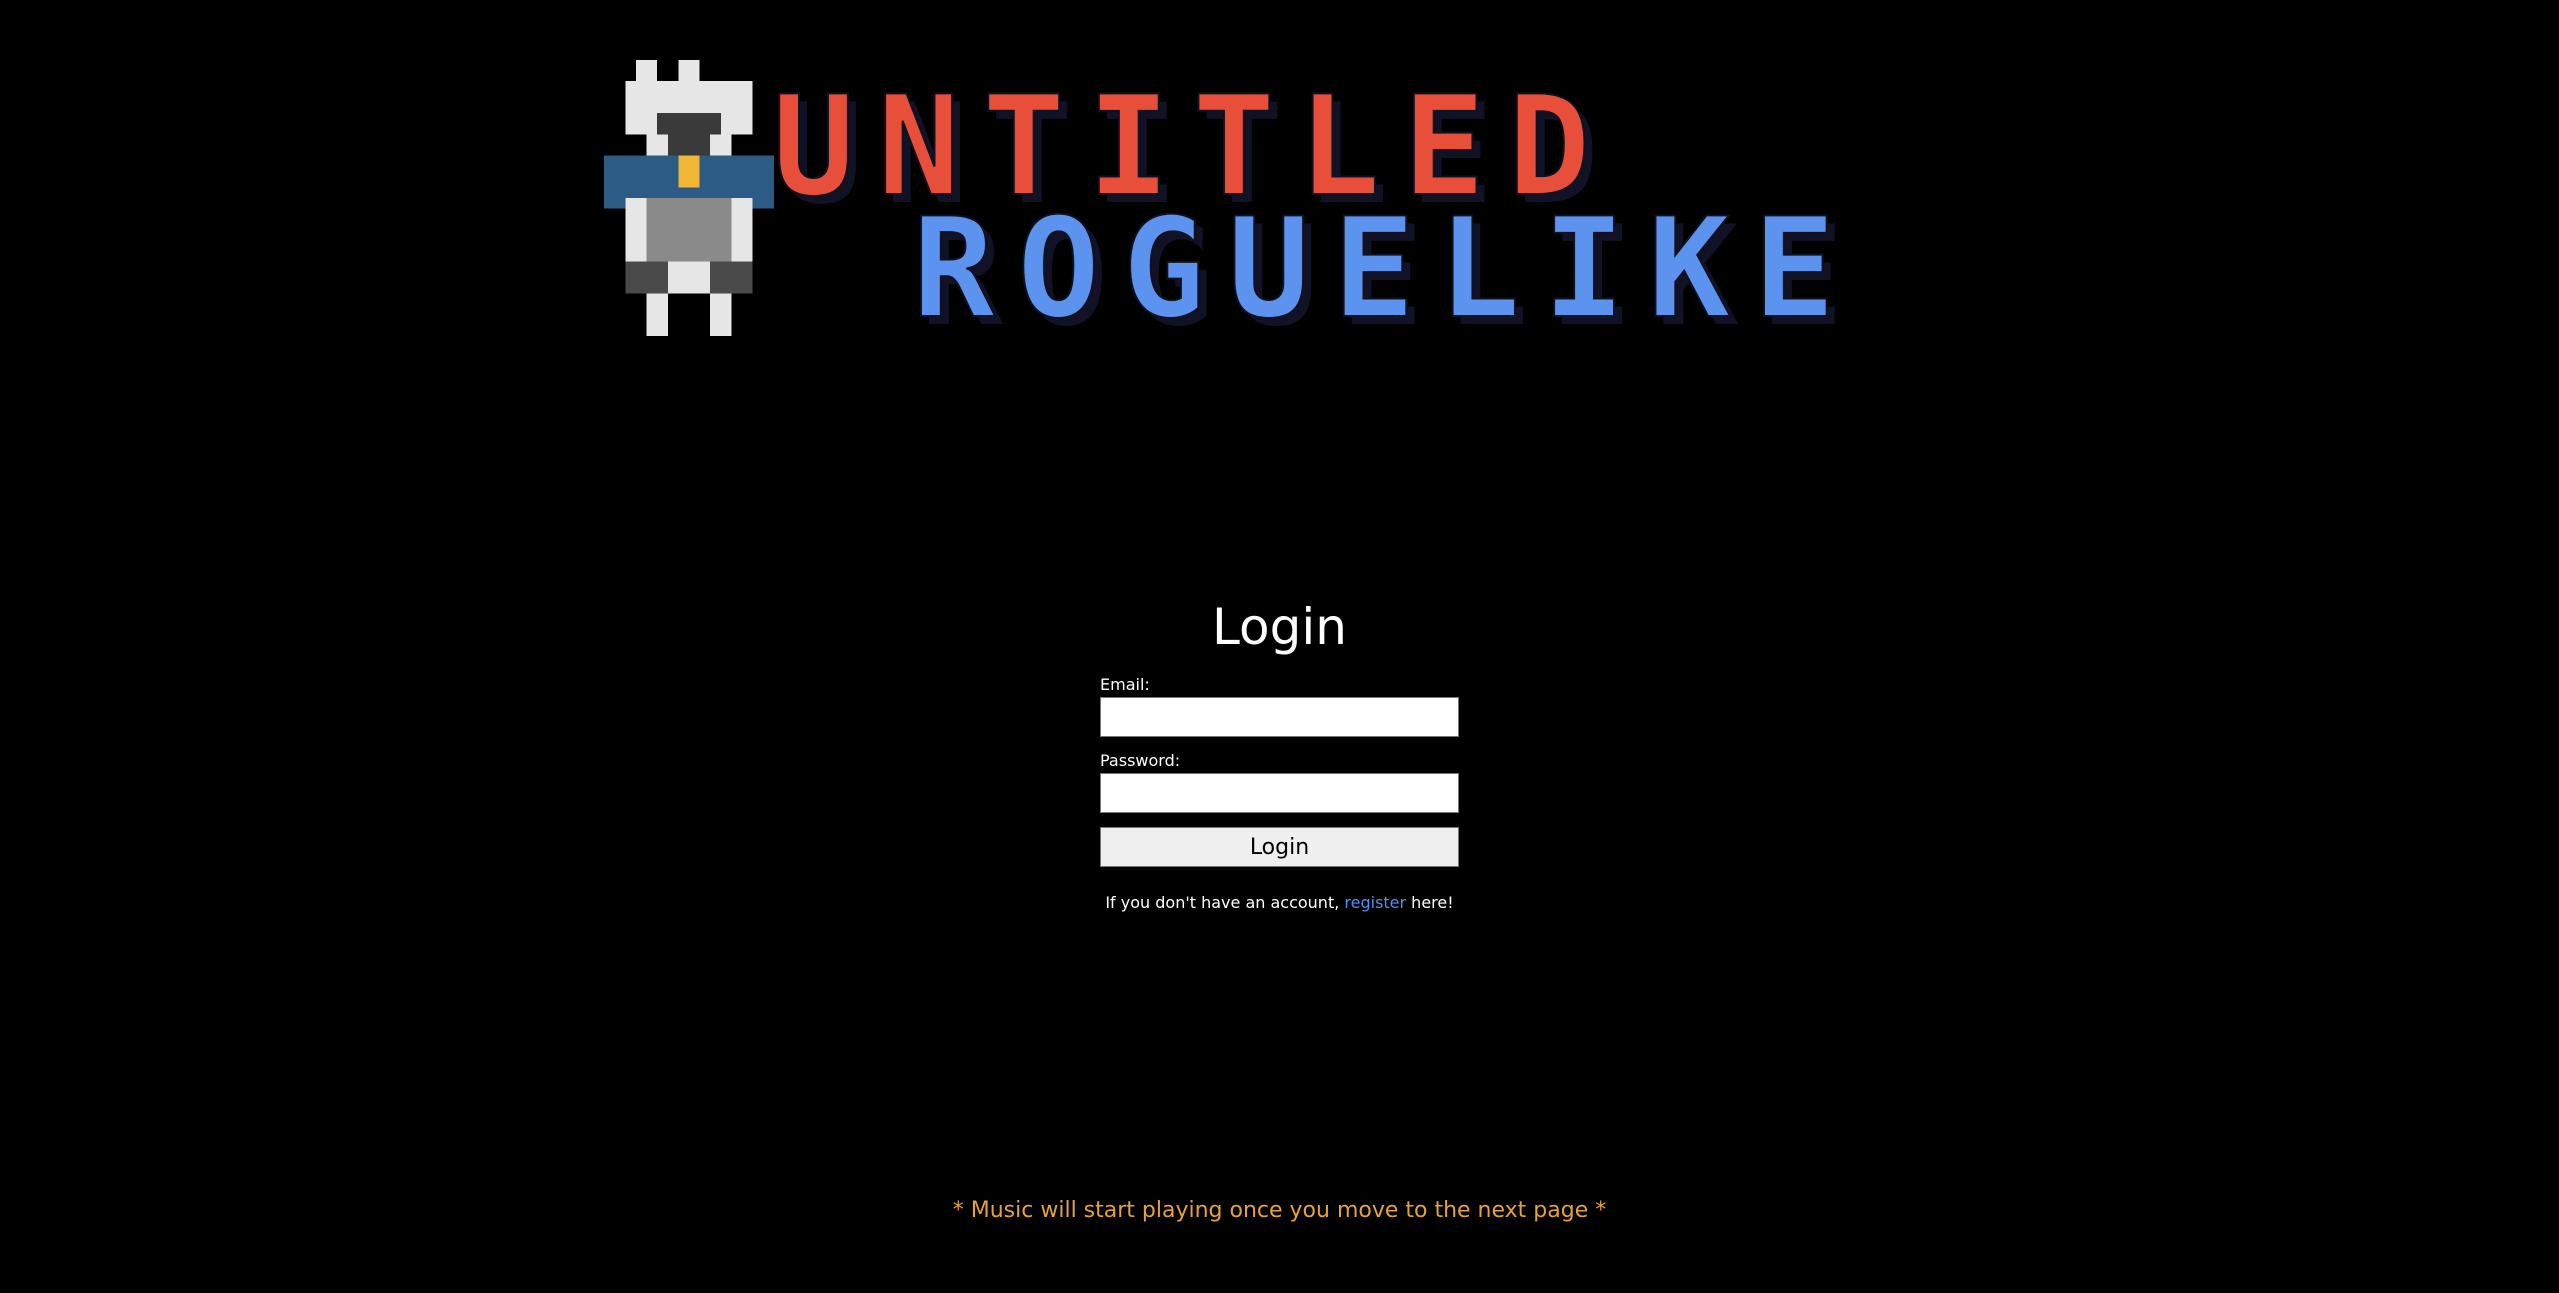 This screenshot has width=2559, height=1293. I want to click on register-prefix-text: If you don't have an account,, so click(1225, 902).